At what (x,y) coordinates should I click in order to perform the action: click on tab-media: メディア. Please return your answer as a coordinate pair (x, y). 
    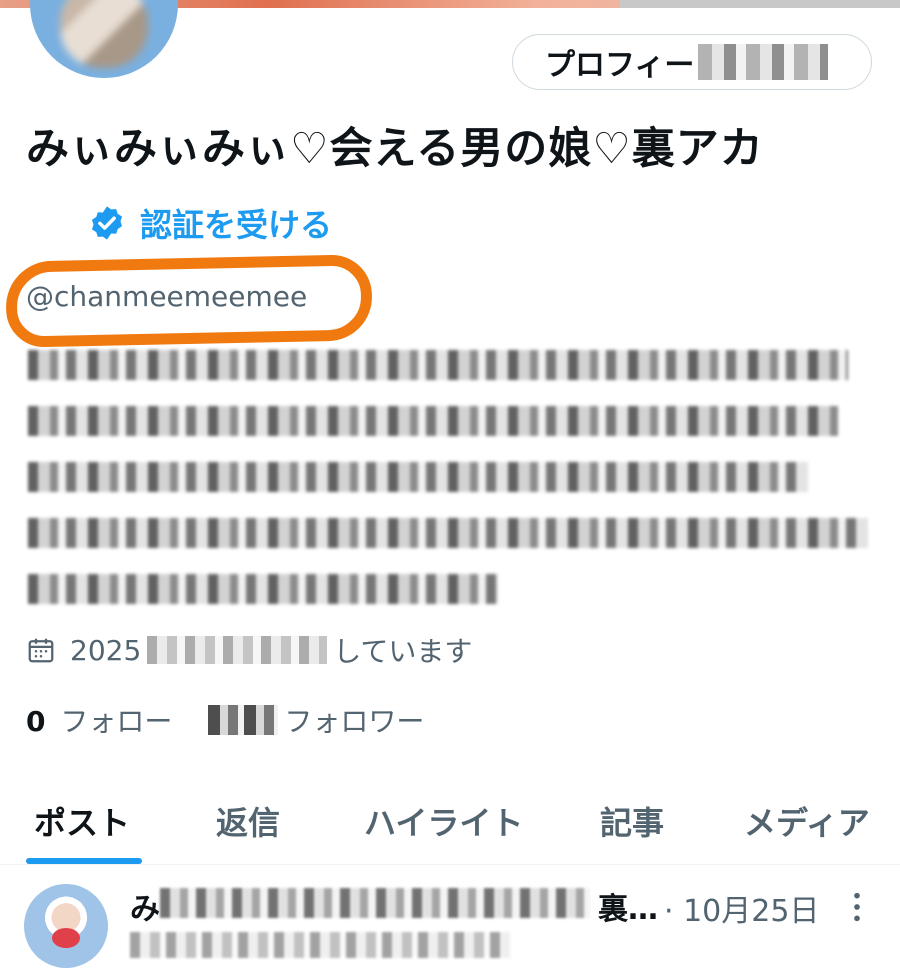
    Looking at the image, I should click on (807, 821).